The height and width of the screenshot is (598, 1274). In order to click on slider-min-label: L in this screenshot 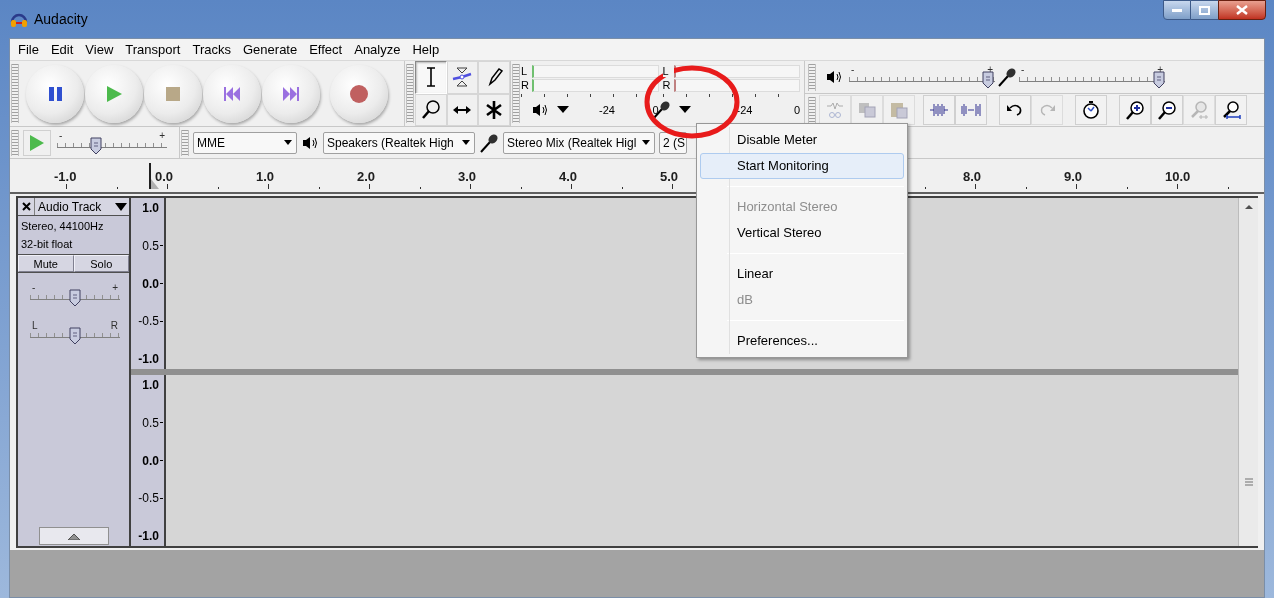, I will do `click(35, 326)`.